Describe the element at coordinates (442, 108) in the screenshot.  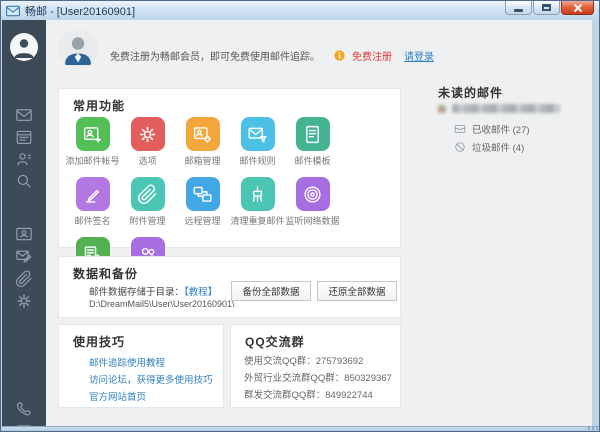
I see `account-status-icon` at that location.